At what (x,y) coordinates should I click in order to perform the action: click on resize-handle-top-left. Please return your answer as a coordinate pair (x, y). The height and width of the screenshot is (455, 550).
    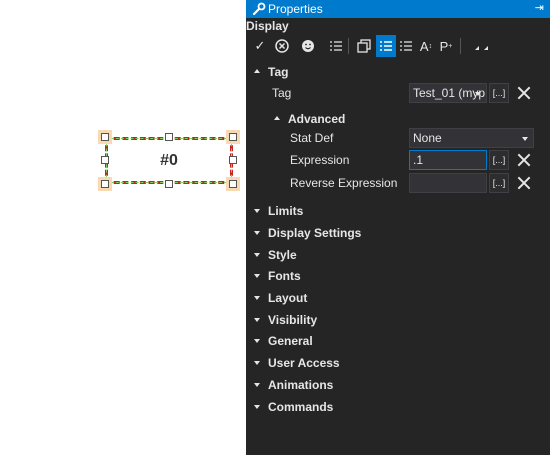
    Looking at the image, I should click on (105, 137).